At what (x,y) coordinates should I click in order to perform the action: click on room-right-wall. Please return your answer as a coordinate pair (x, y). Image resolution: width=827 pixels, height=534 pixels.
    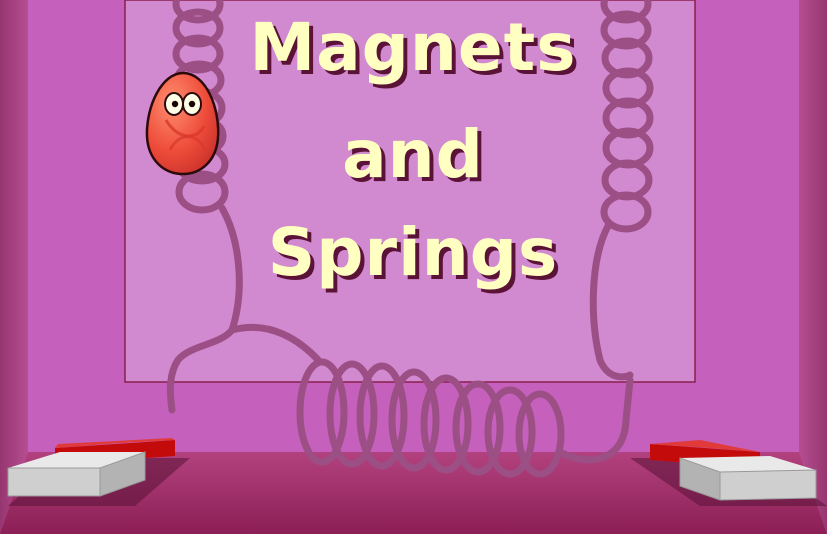
    Looking at the image, I should click on (813, 267).